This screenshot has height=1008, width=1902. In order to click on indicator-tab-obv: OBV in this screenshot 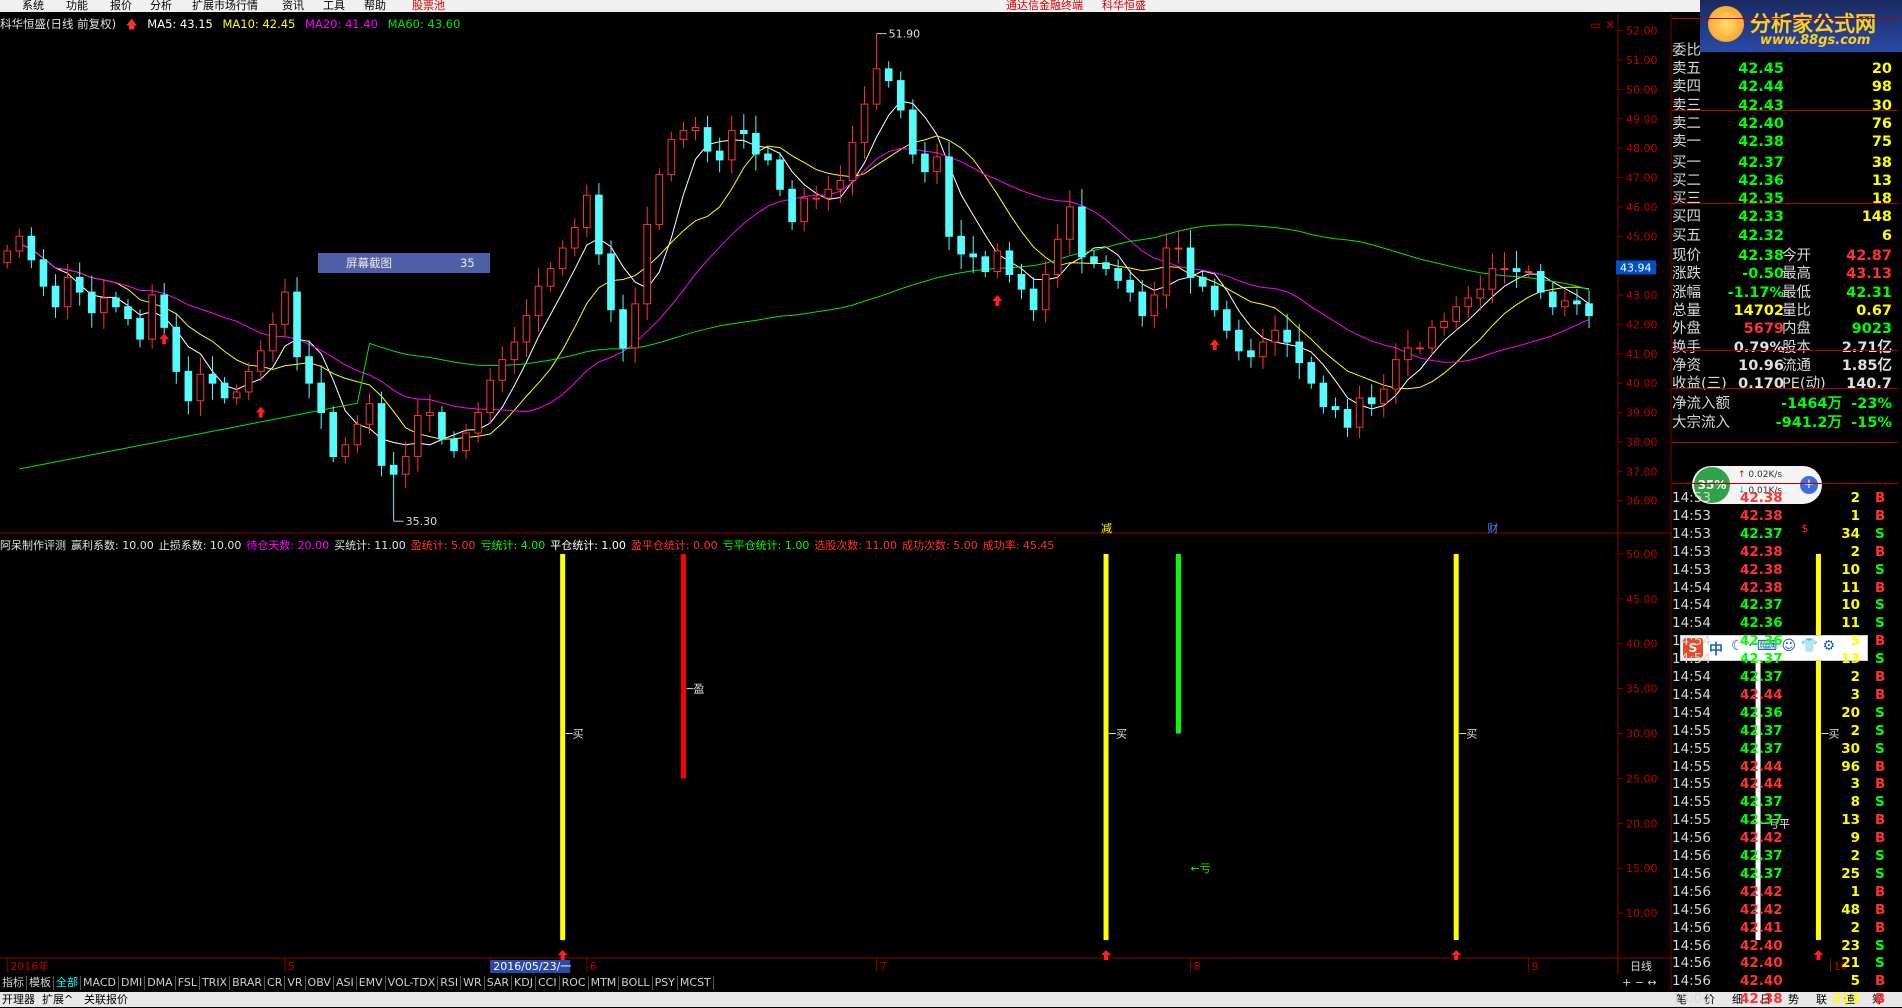, I will do `click(320, 983)`.